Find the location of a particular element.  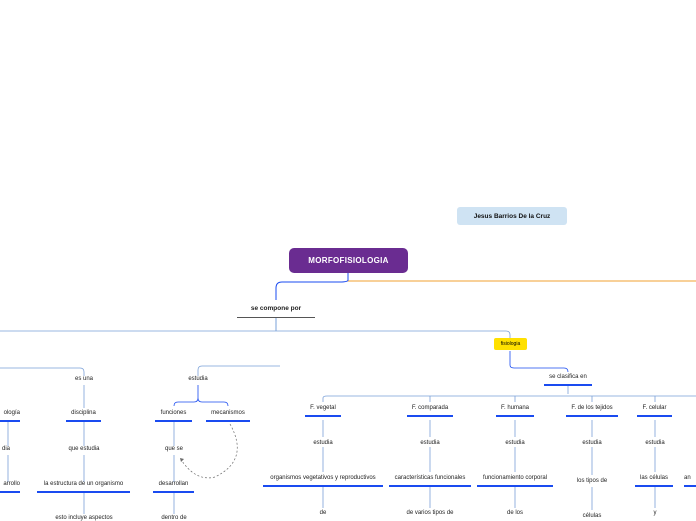

es-una-node: es una is located at coordinates (84, 379).